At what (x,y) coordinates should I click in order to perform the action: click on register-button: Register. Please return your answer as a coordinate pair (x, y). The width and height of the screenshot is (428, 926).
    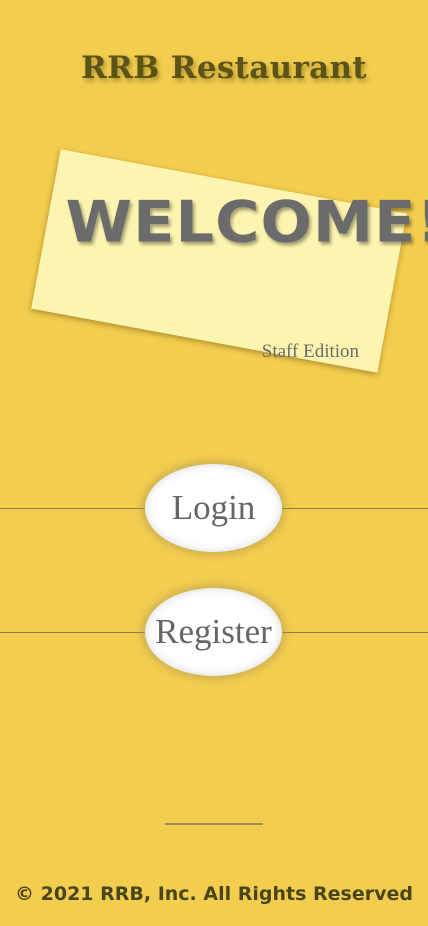
    Looking at the image, I should click on (213, 632).